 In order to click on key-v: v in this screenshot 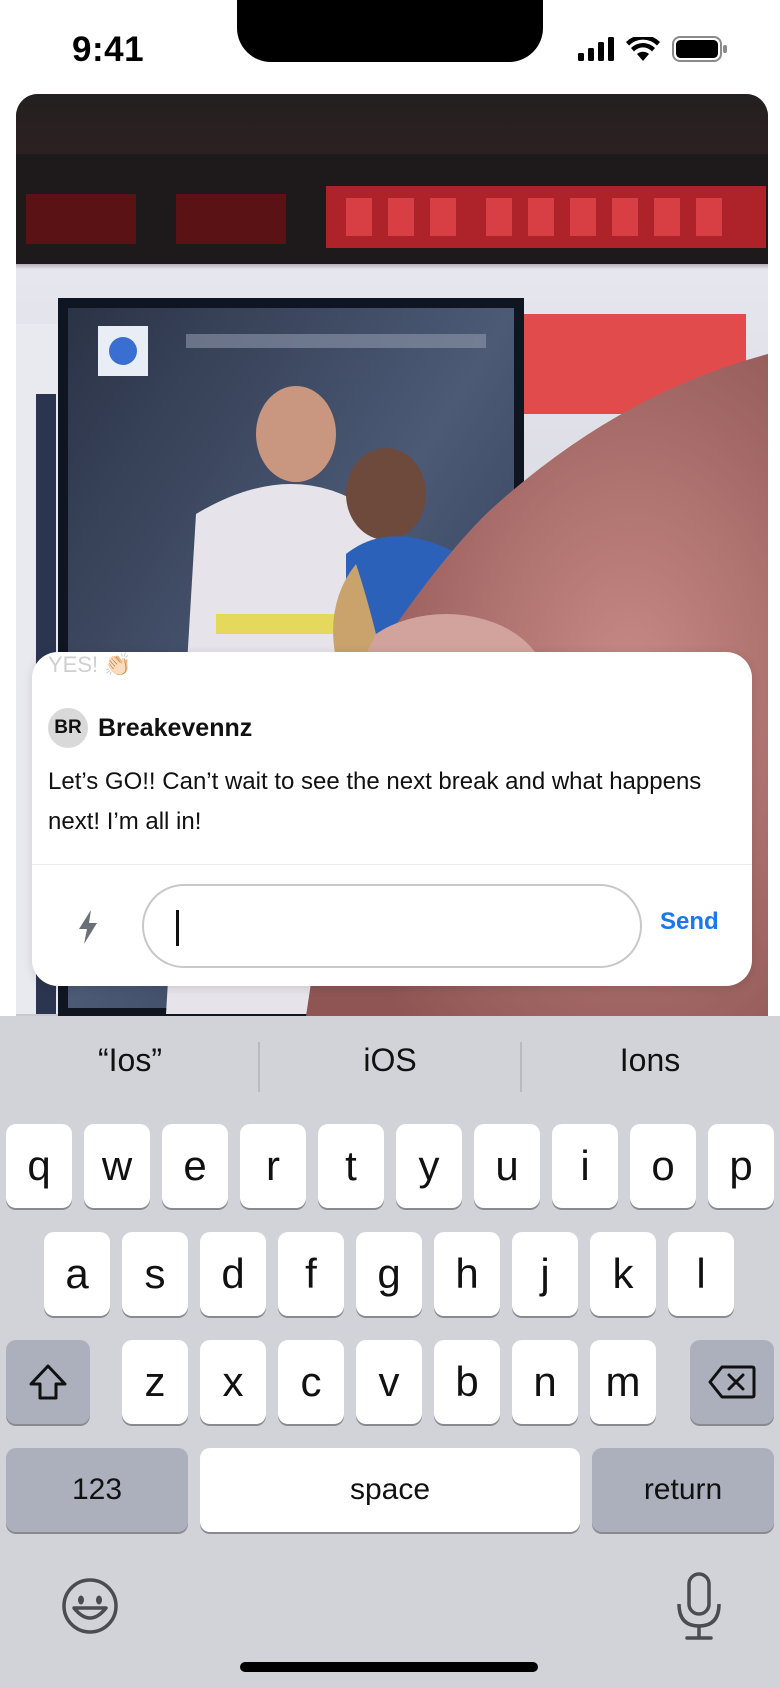, I will do `click(389, 1382)`.